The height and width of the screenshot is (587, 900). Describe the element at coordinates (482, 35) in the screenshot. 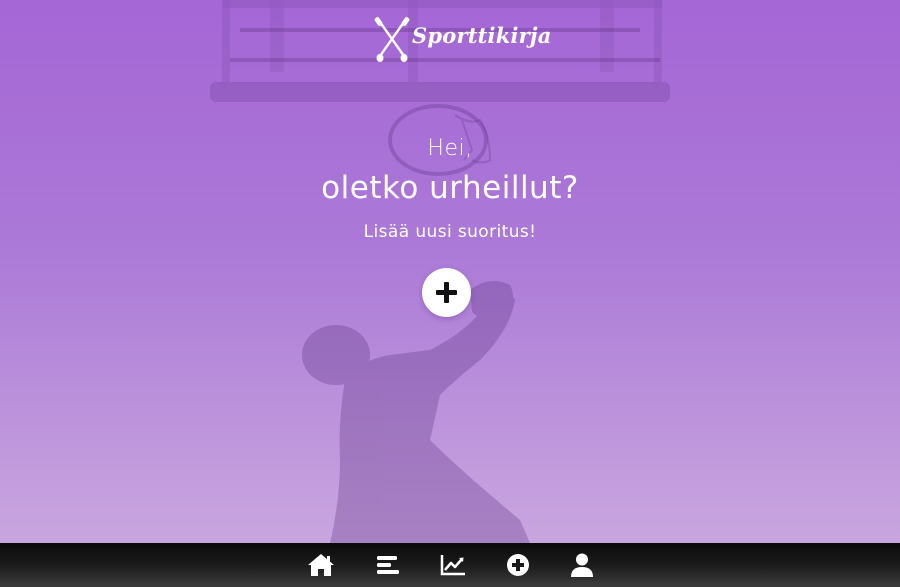

I see `brand-name: Sporttikirja` at that location.